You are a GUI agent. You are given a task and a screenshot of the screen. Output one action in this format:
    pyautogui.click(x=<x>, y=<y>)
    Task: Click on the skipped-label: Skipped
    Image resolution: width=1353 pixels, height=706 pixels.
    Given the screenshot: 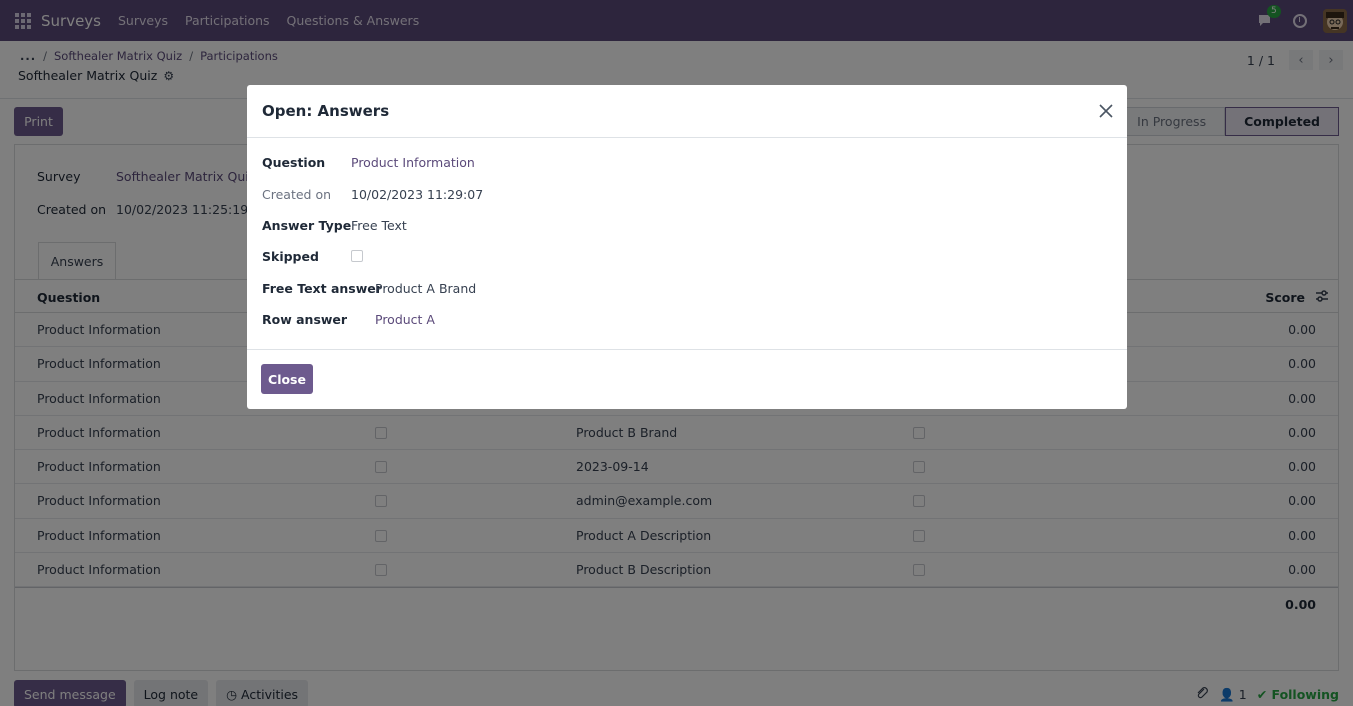 What is the action you would take?
    pyautogui.click(x=290, y=256)
    